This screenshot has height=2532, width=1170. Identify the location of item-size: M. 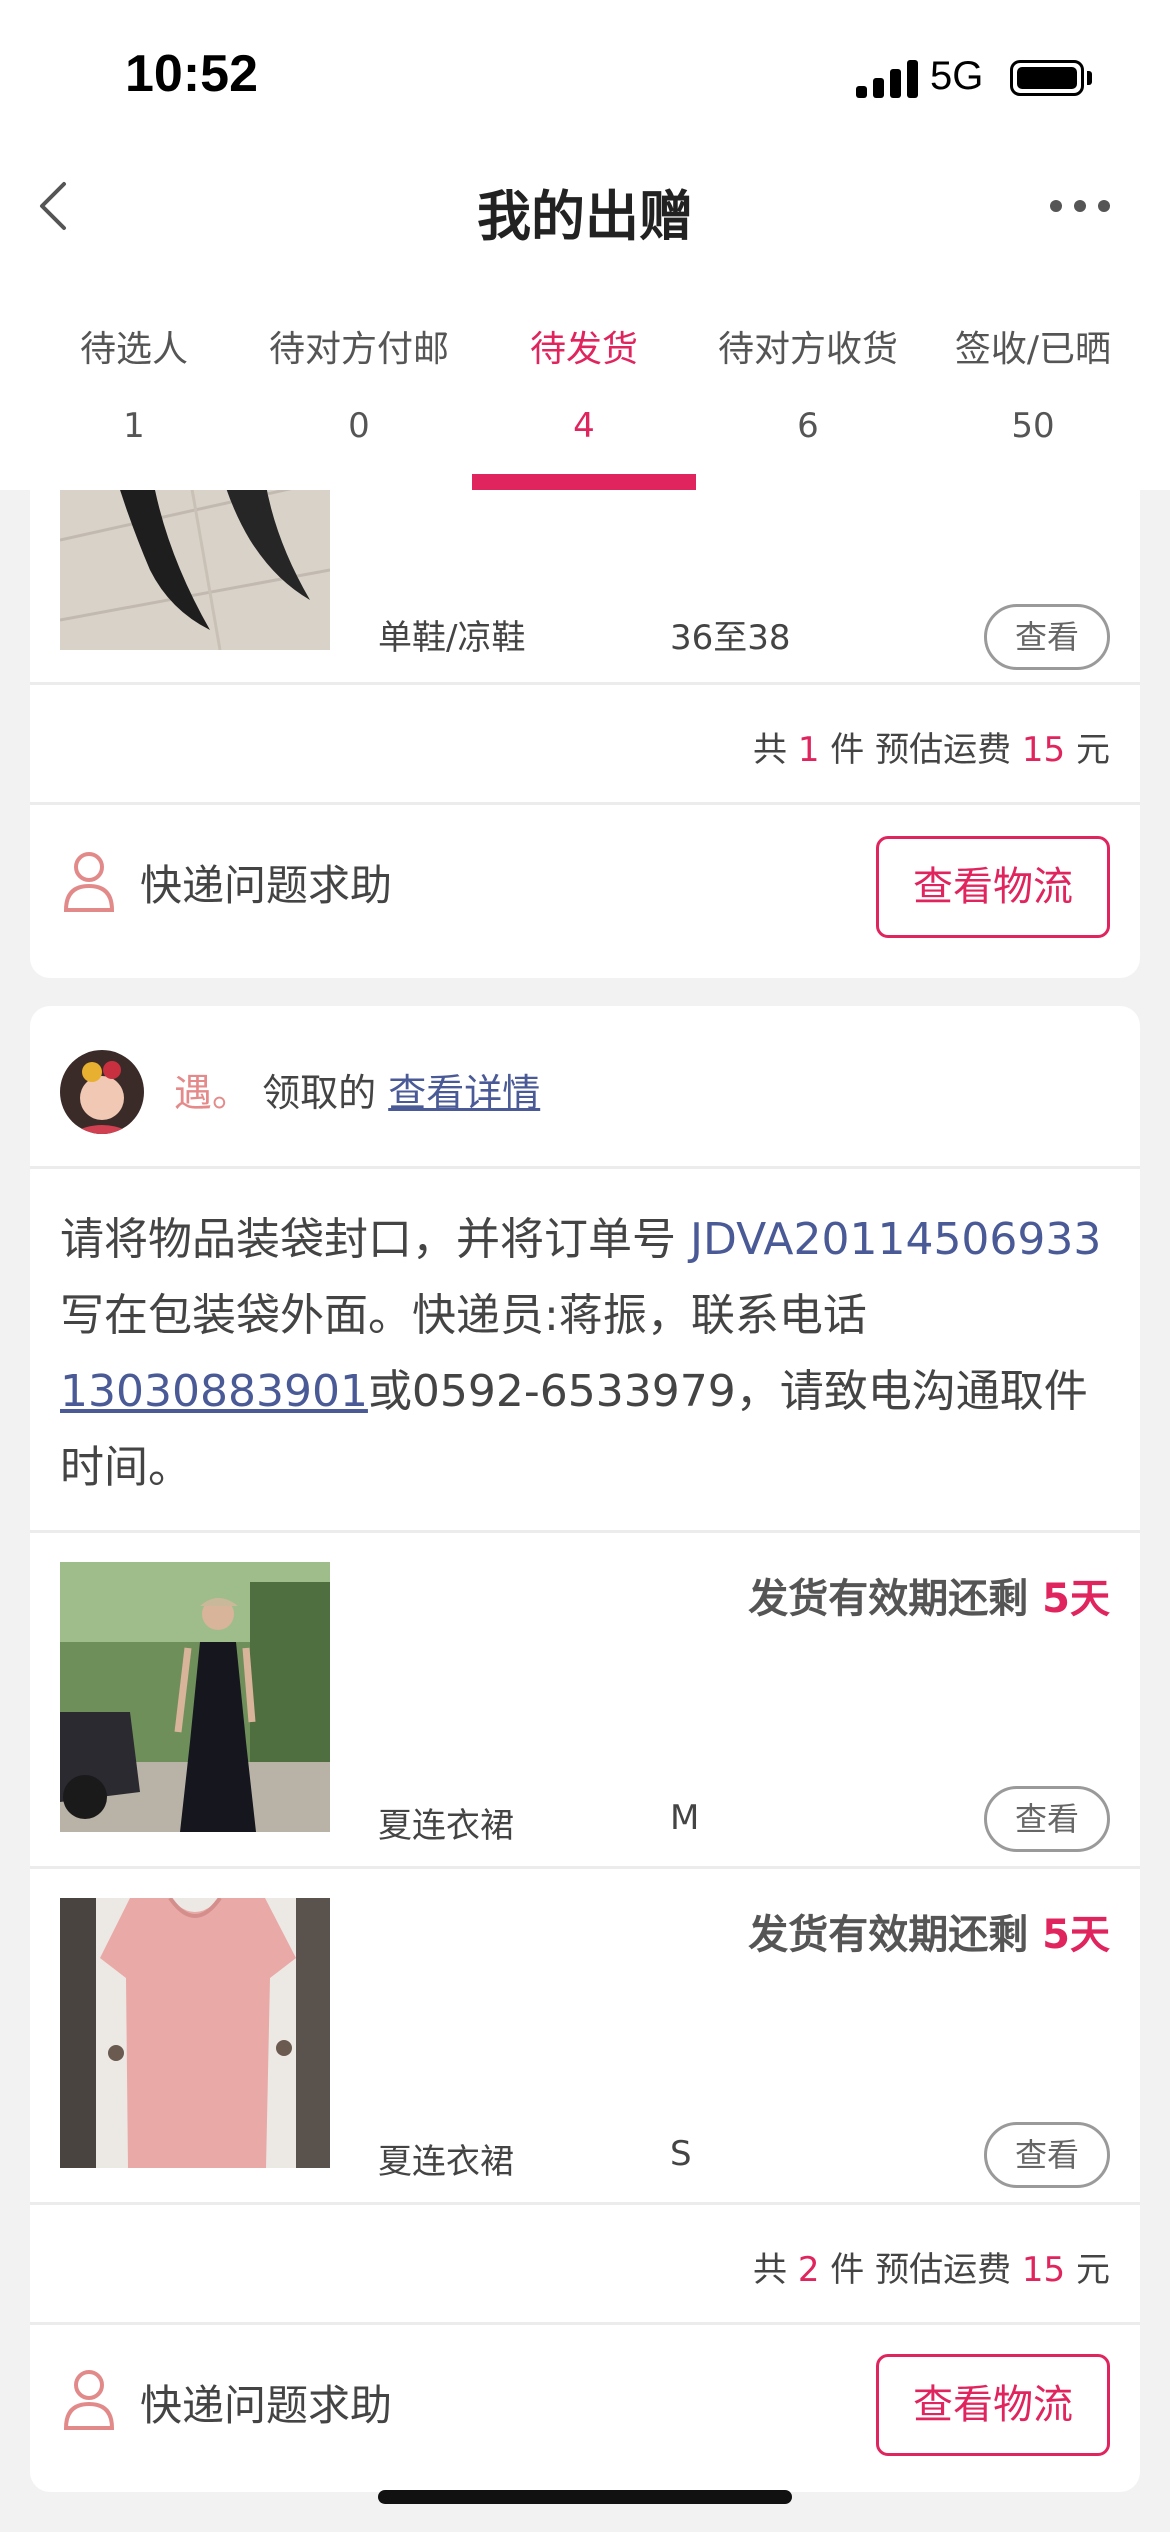
(685, 1818).